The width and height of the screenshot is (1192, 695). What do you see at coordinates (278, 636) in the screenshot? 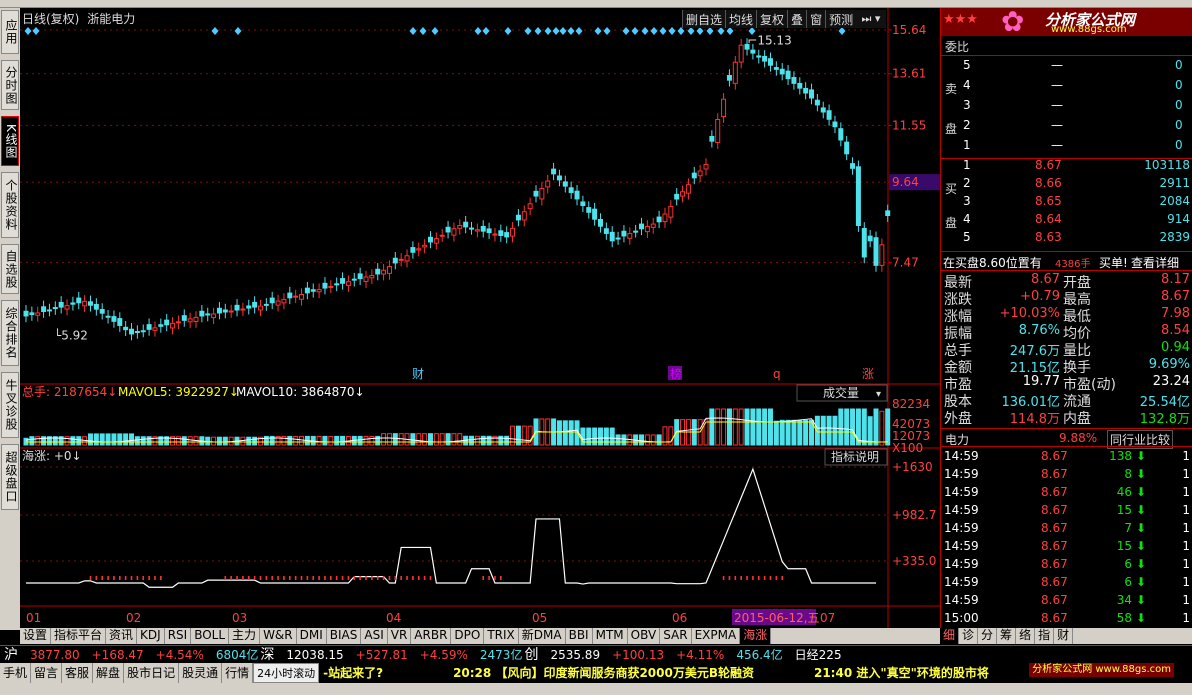
I see `indicator-tab-7: W&R` at bounding box center [278, 636].